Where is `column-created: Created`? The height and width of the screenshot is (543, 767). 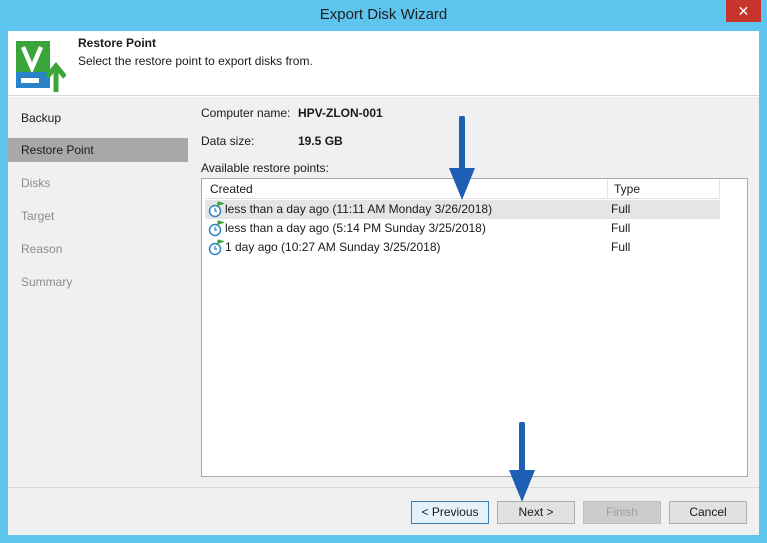
column-created: Created is located at coordinates (406, 189).